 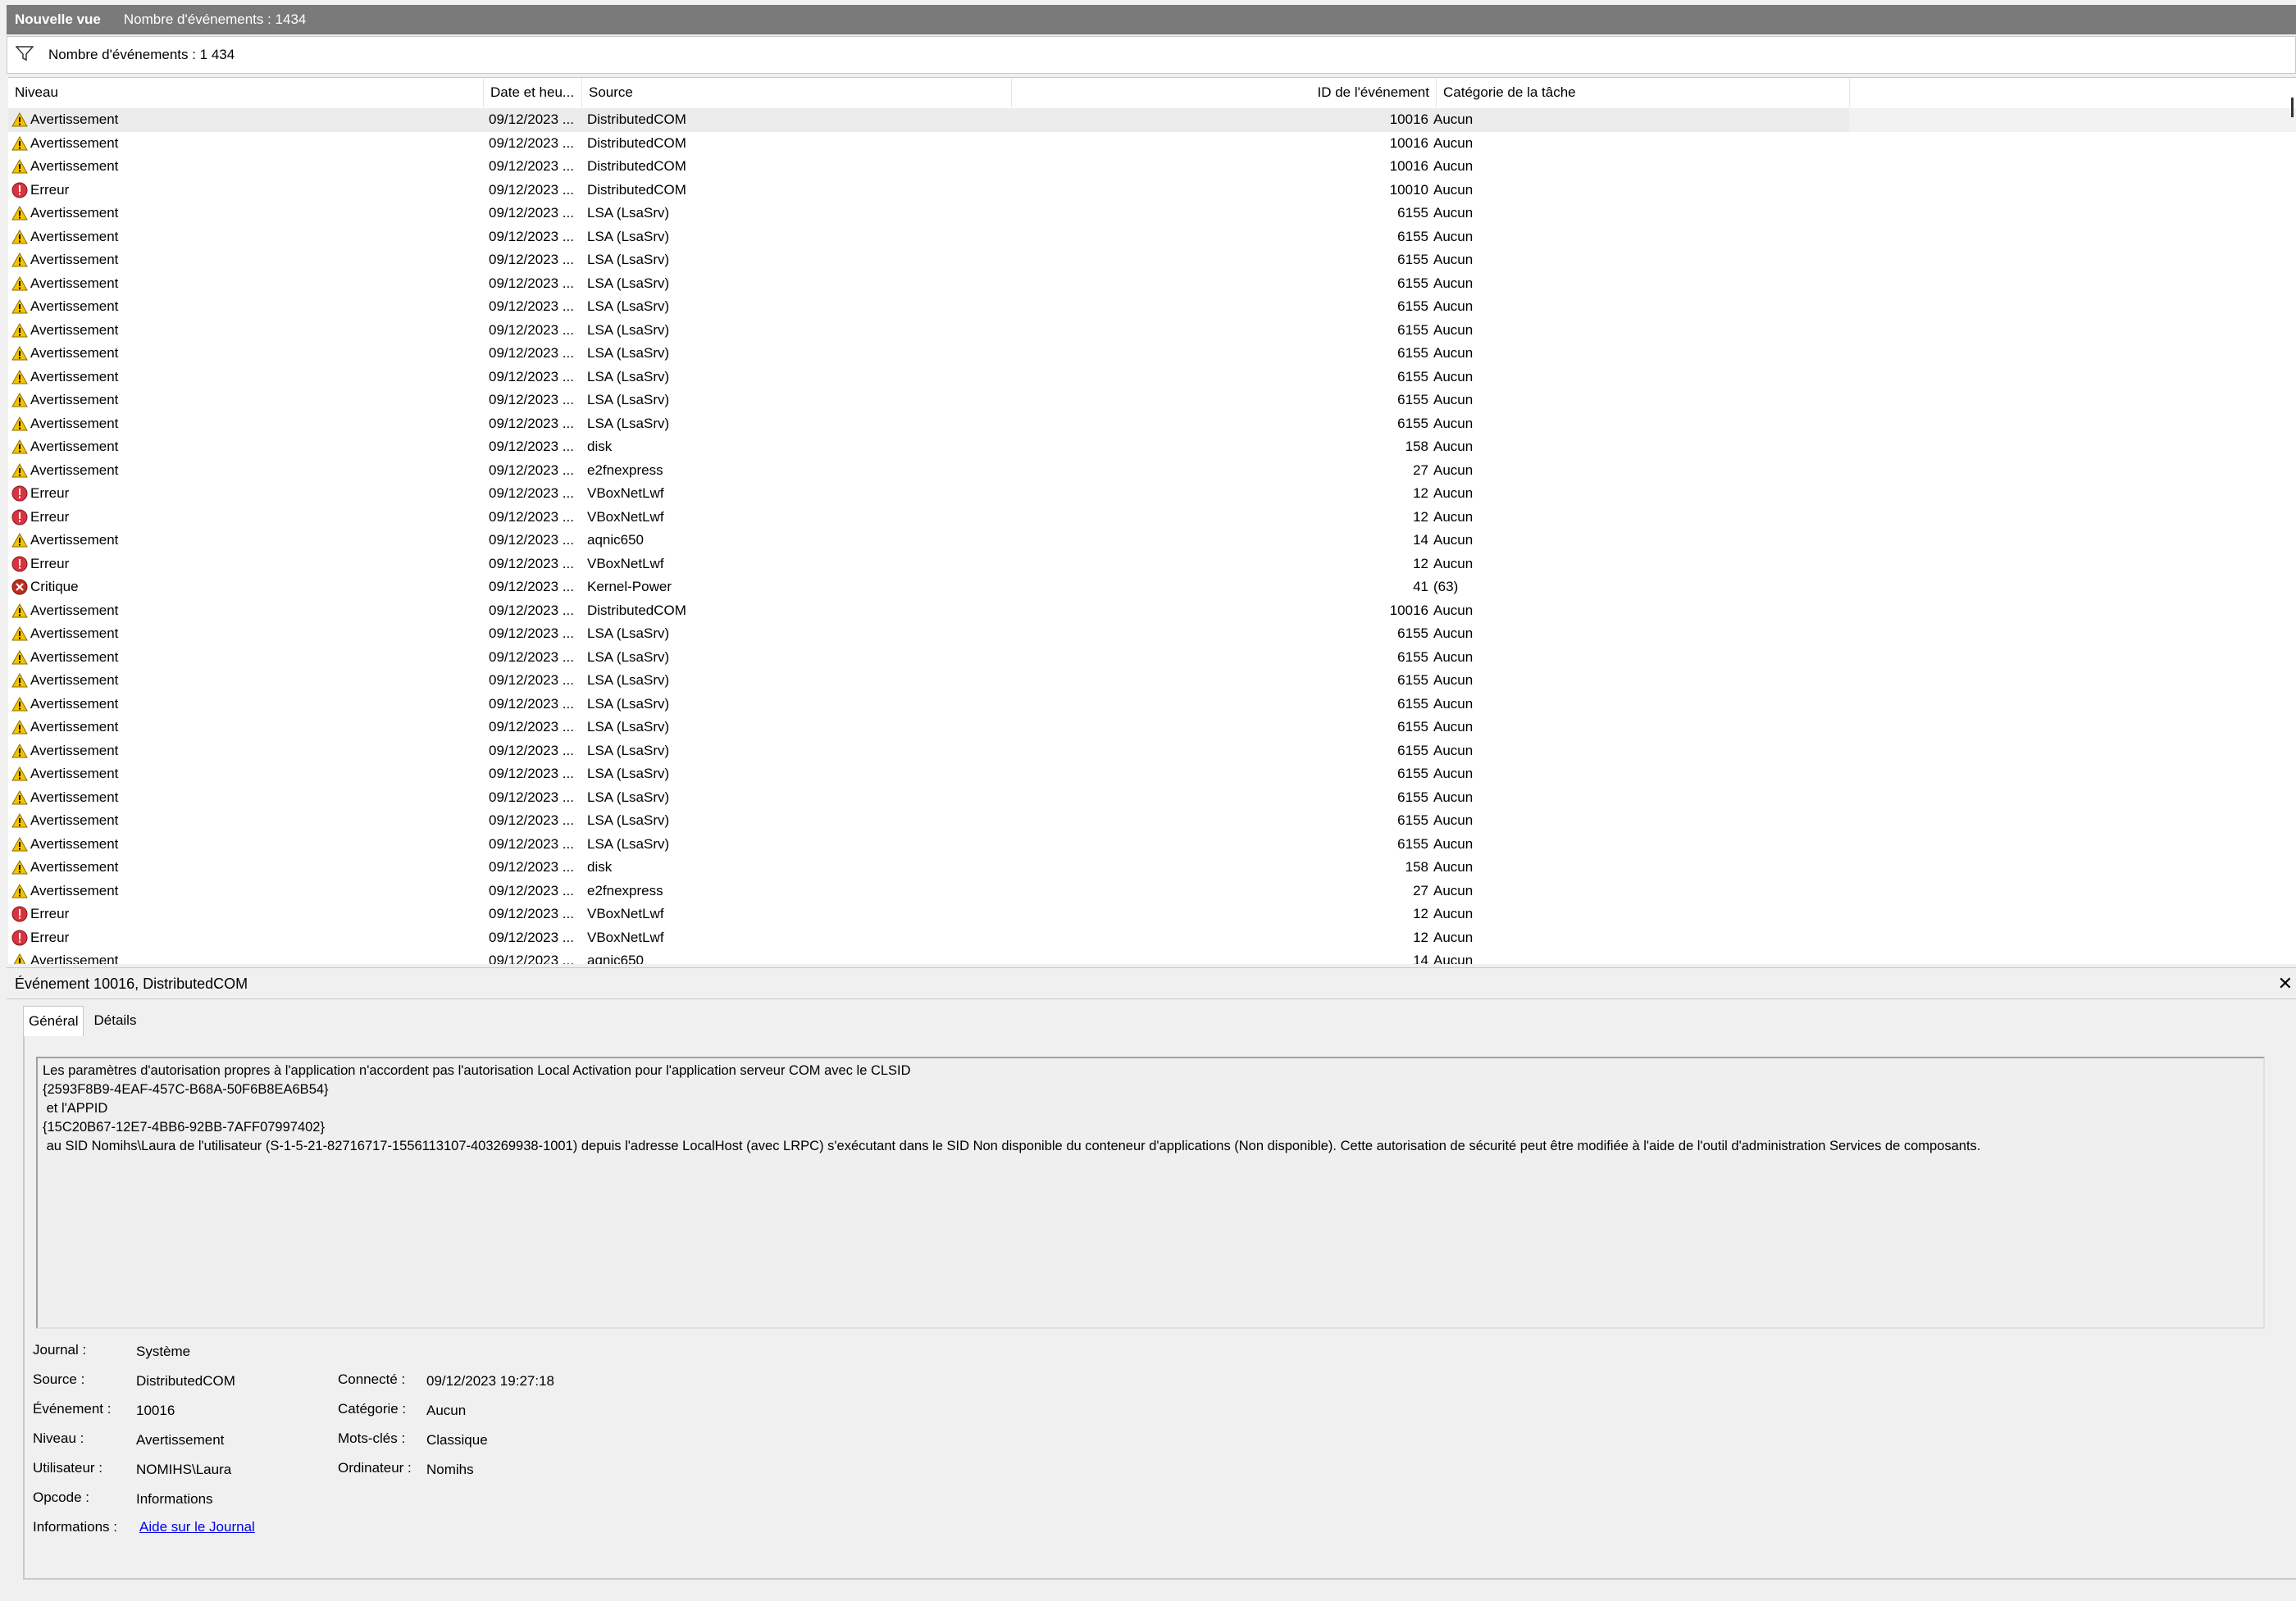 What do you see at coordinates (197, 1527) in the screenshot?
I see `journal-help-link: Aide sur le Journal` at bounding box center [197, 1527].